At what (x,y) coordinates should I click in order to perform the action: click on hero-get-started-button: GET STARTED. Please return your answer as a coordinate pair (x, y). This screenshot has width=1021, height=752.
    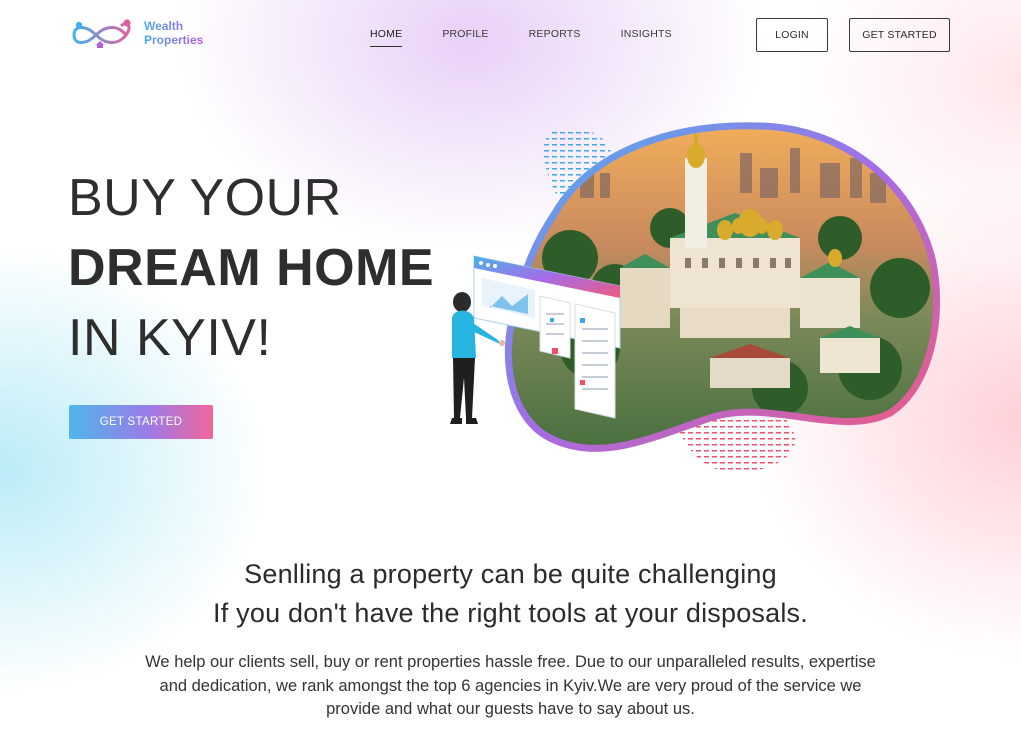
    Looking at the image, I should click on (141, 422).